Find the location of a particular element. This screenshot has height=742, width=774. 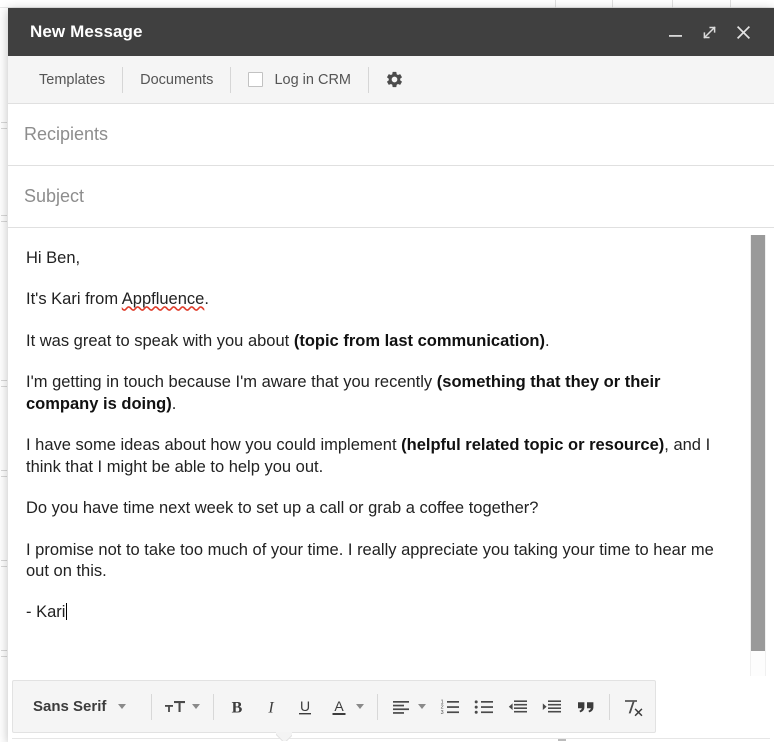

send-area-indicator is located at coordinates (562, 740).